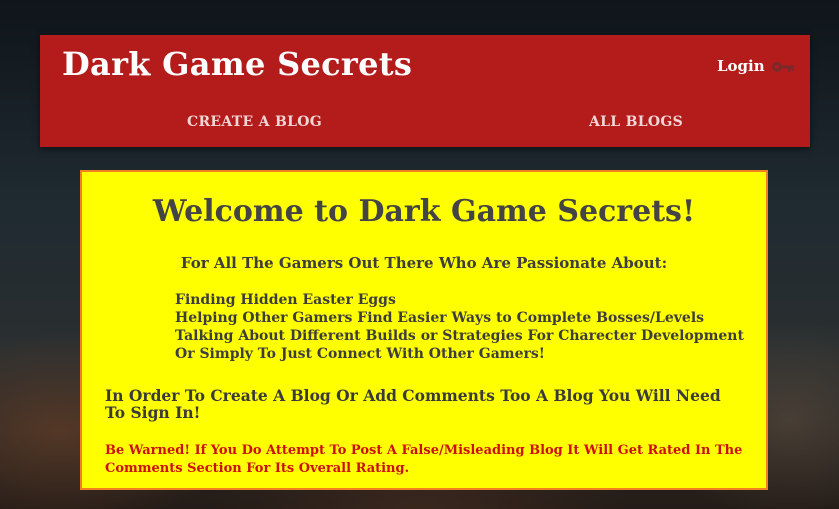 This screenshot has height=509, width=839. Describe the element at coordinates (424, 211) in the screenshot. I see `welcome-title: Welcome to Dark Game Secrets!` at that location.